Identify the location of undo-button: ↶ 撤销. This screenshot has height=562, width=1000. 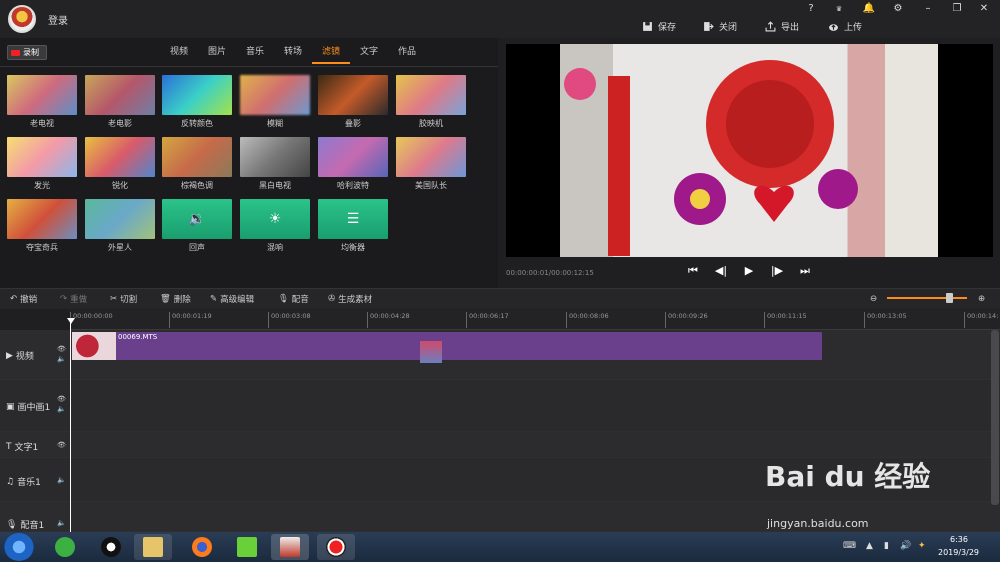
(23, 299).